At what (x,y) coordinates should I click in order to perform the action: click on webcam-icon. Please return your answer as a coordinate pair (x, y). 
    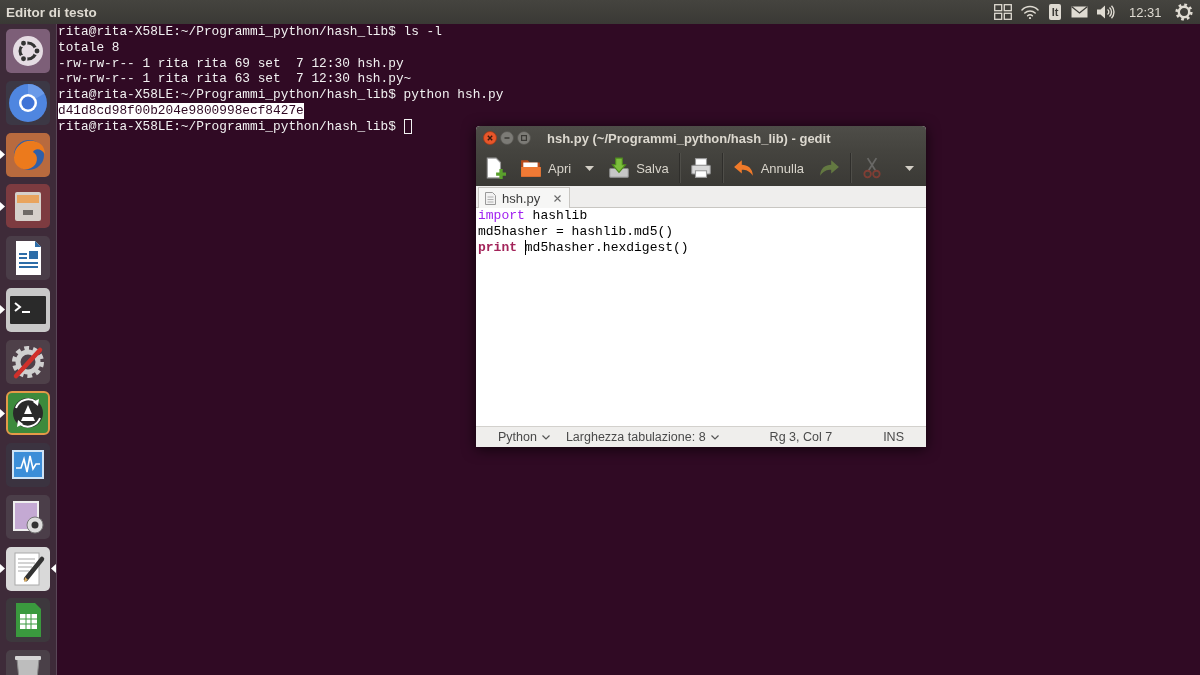
    Looking at the image, I should click on (28, 516).